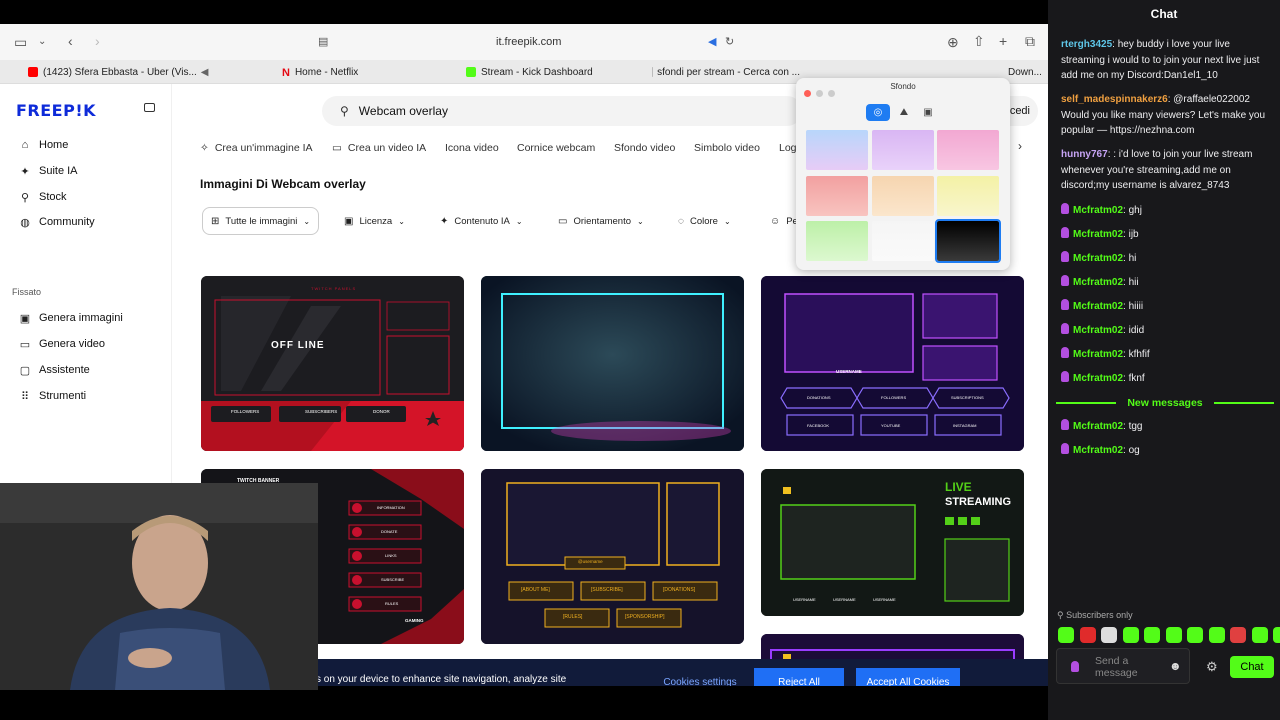 This screenshot has height=720, width=1280. What do you see at coordinates (704, 221) in the screenshot?
I see `filter-color: ◌ Colore ⌄` at bounding box center [704, 221].